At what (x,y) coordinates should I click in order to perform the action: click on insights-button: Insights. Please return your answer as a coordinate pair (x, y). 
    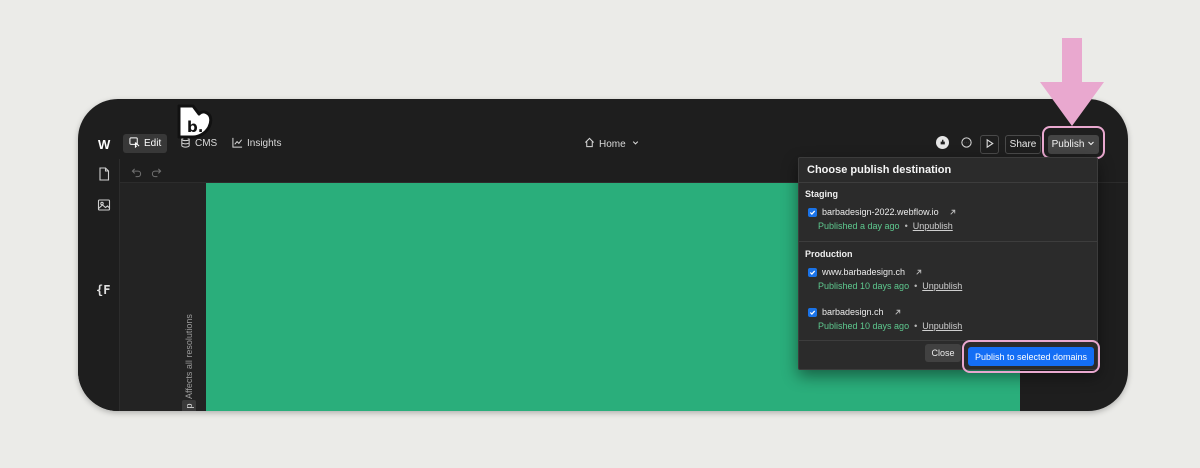
    Looking at the image, I should click on (256, 143).